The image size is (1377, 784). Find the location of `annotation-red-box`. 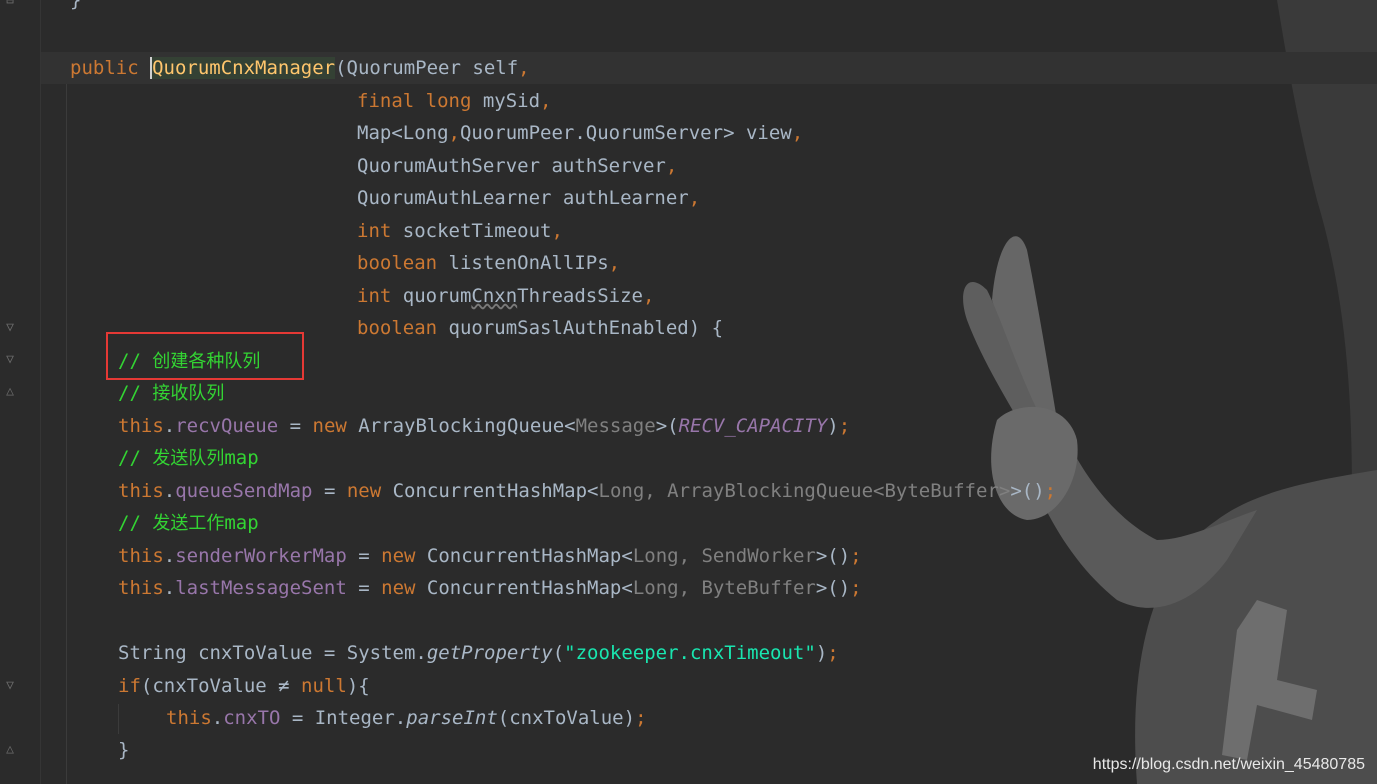

annotation-red-box is located at coordinates (205, 356).